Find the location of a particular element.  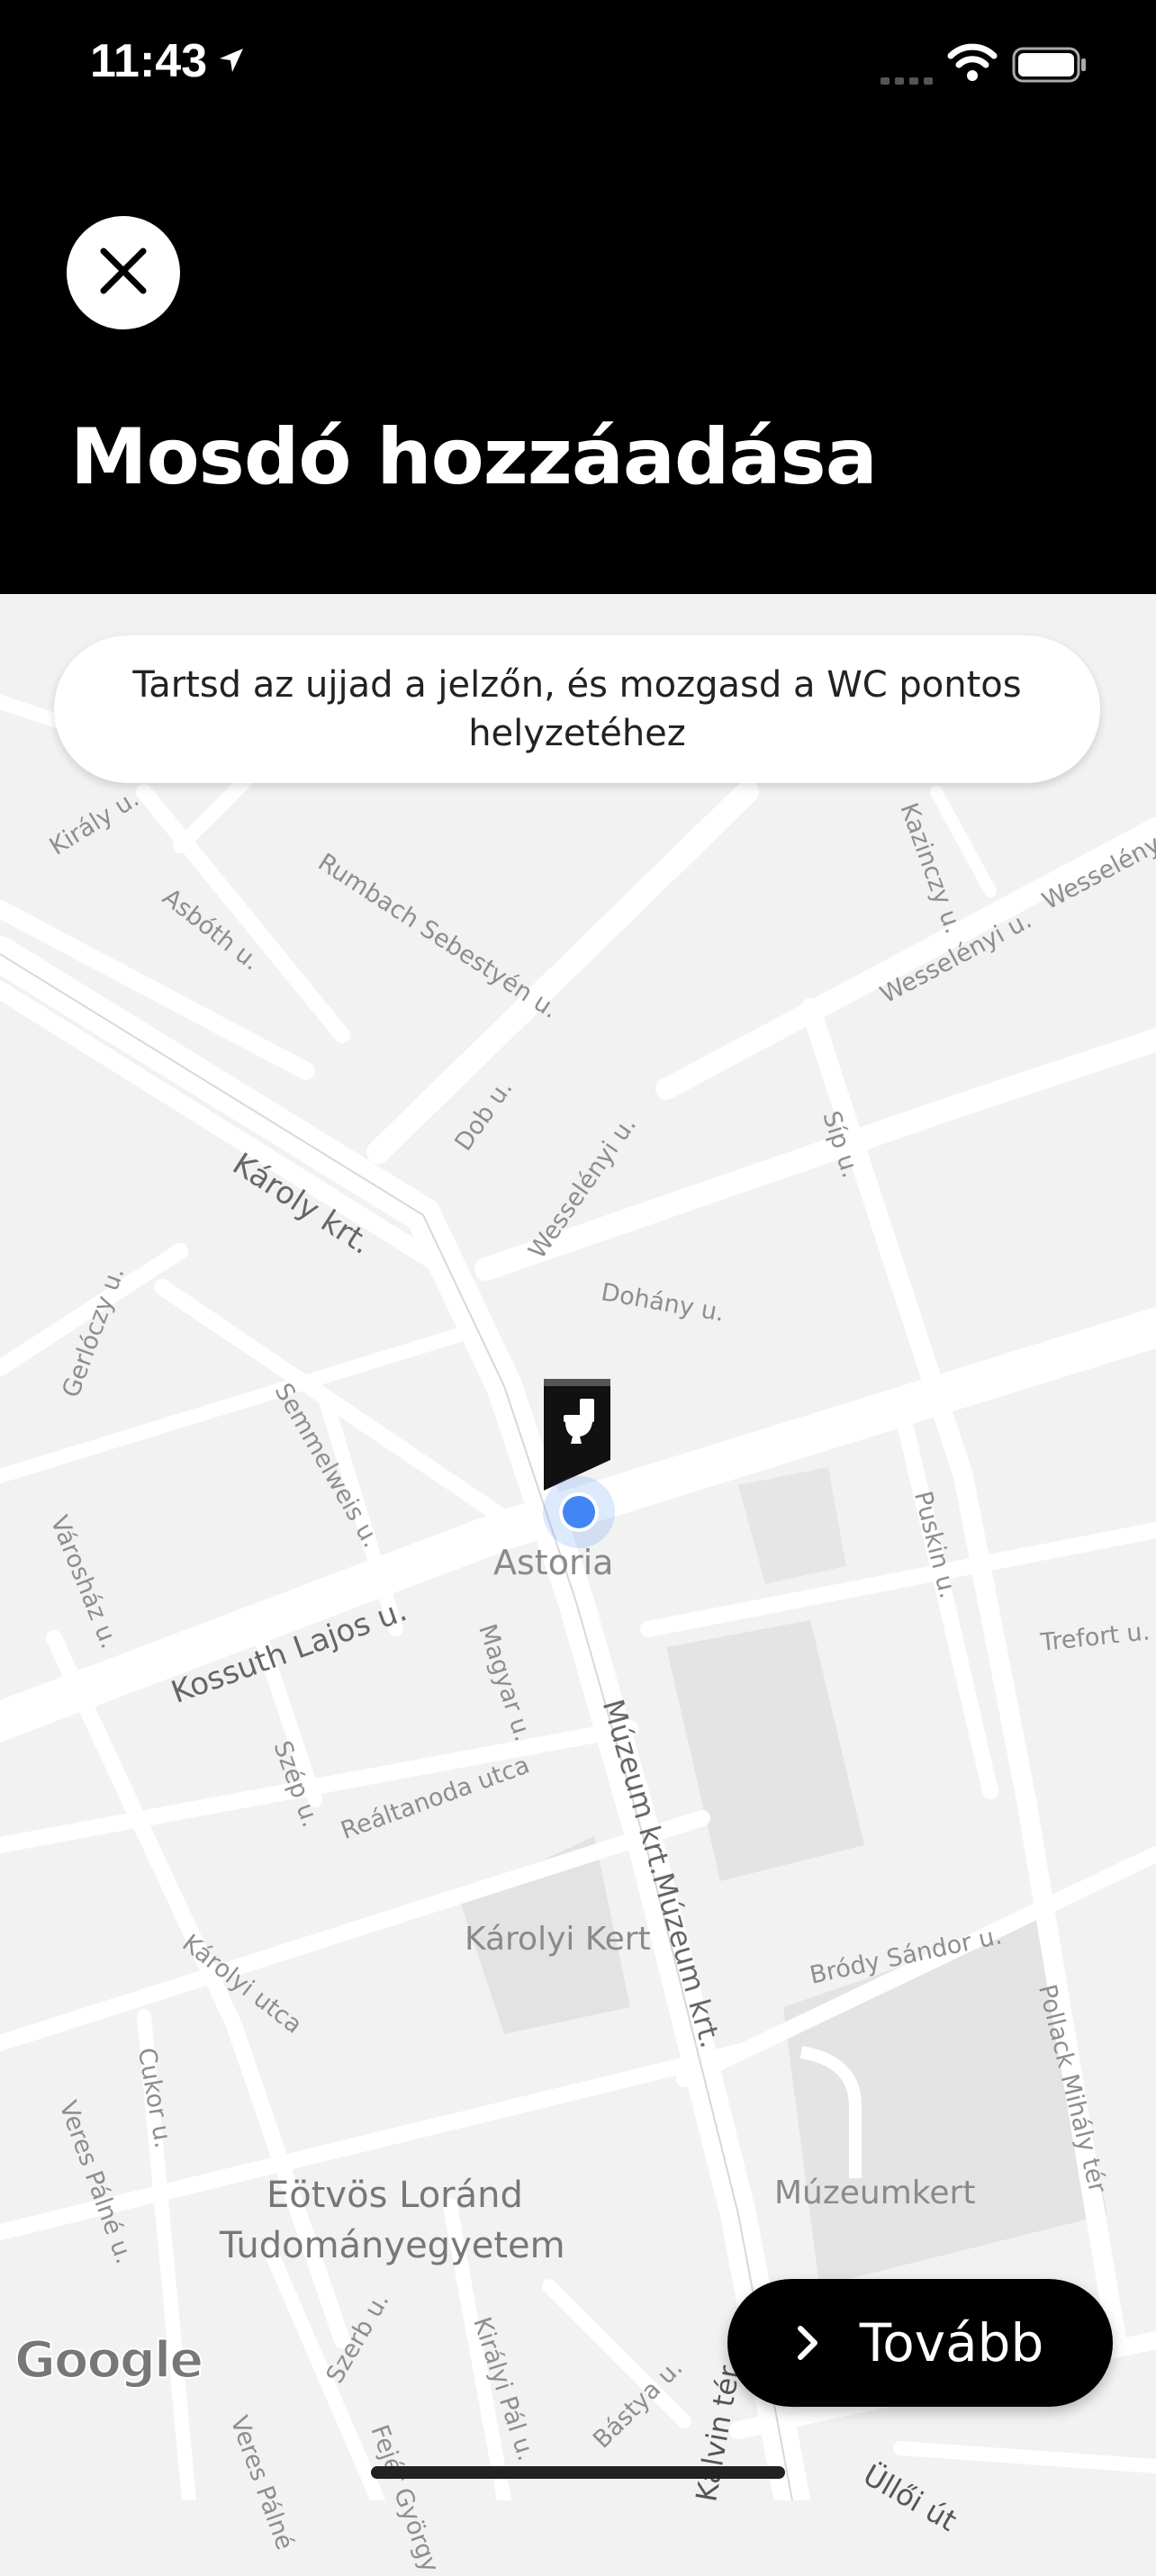

wifi-icon is located at coordinates (972, 64).